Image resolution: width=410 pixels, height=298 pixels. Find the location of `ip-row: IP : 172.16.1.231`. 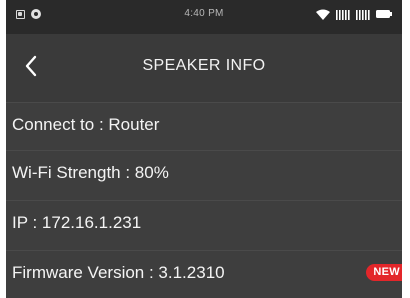

ip-row: IP : 172.16.1.231 is located at coordinates (204, 222).